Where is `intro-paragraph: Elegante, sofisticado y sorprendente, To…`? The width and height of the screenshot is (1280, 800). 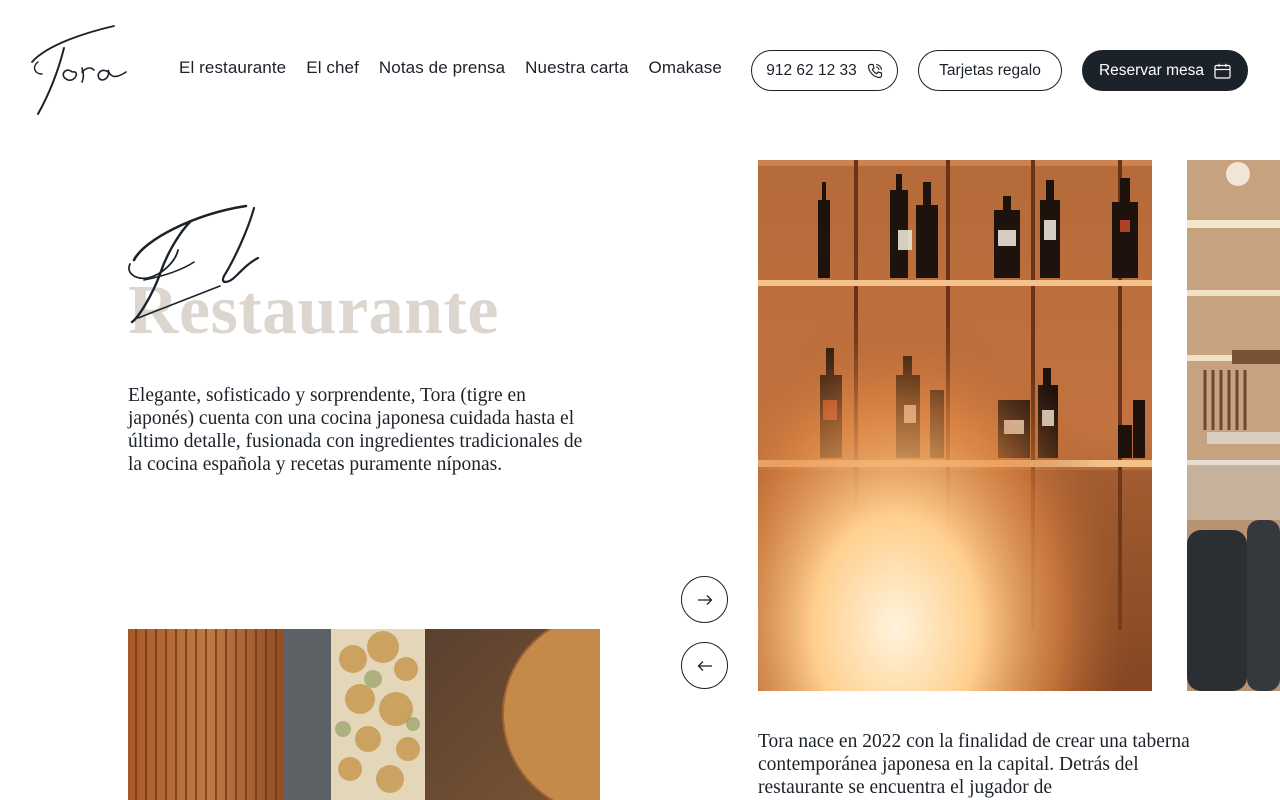
intro-paragraph: Elegante, sofisticado y sorprendente, To… is located at coordinates (355, 430).